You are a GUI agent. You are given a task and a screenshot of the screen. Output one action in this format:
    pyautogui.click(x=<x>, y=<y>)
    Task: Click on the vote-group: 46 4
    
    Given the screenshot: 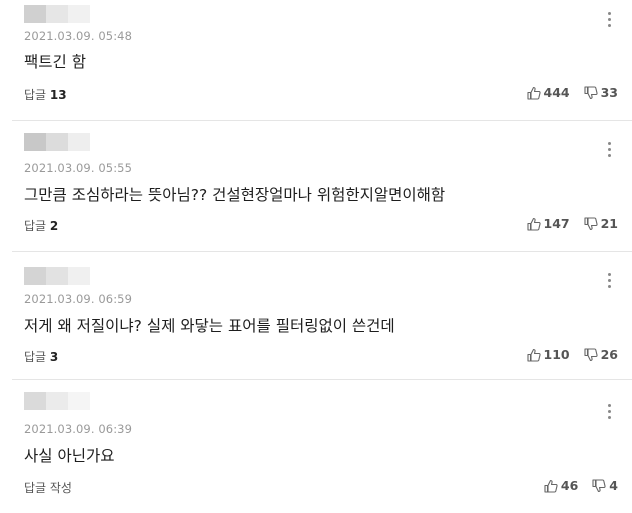 What is the action you would take?
    pyautogui.click(x=581, y=485)
    